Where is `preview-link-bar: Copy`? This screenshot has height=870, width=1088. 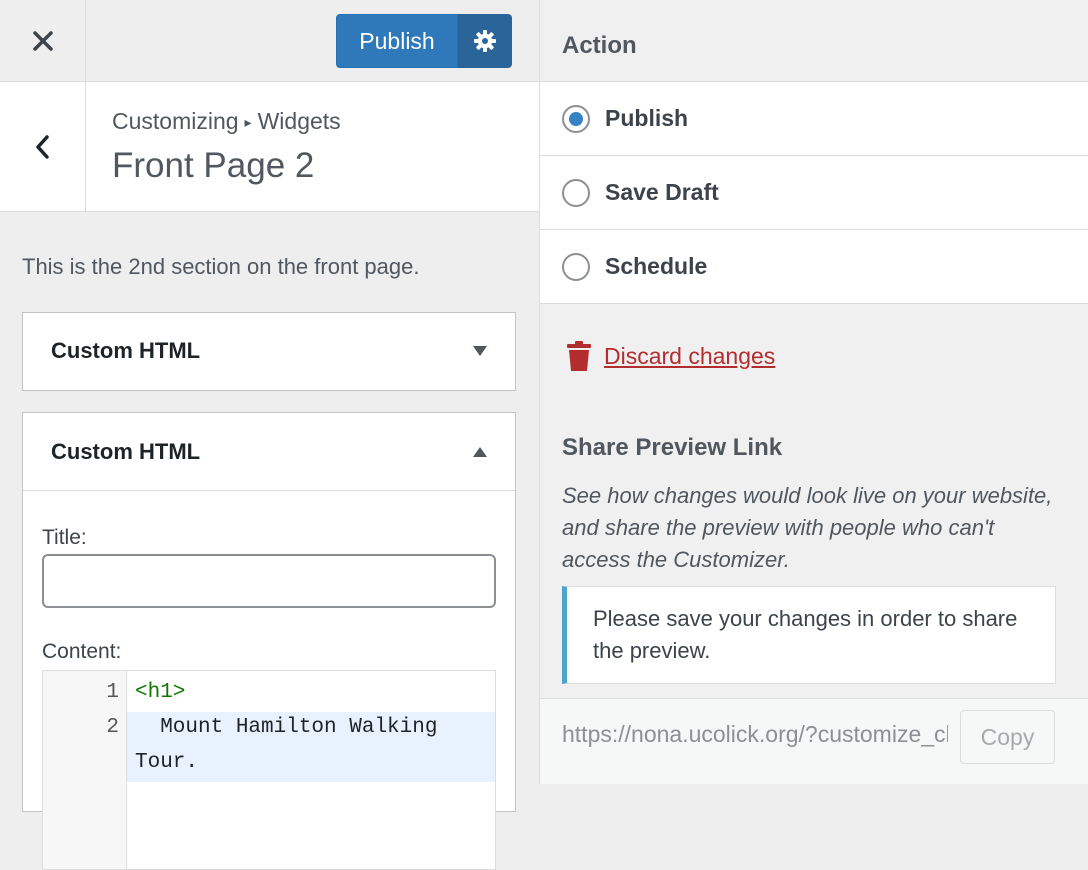
preview-link-bar: Copy is located at coordinates (814, 741).